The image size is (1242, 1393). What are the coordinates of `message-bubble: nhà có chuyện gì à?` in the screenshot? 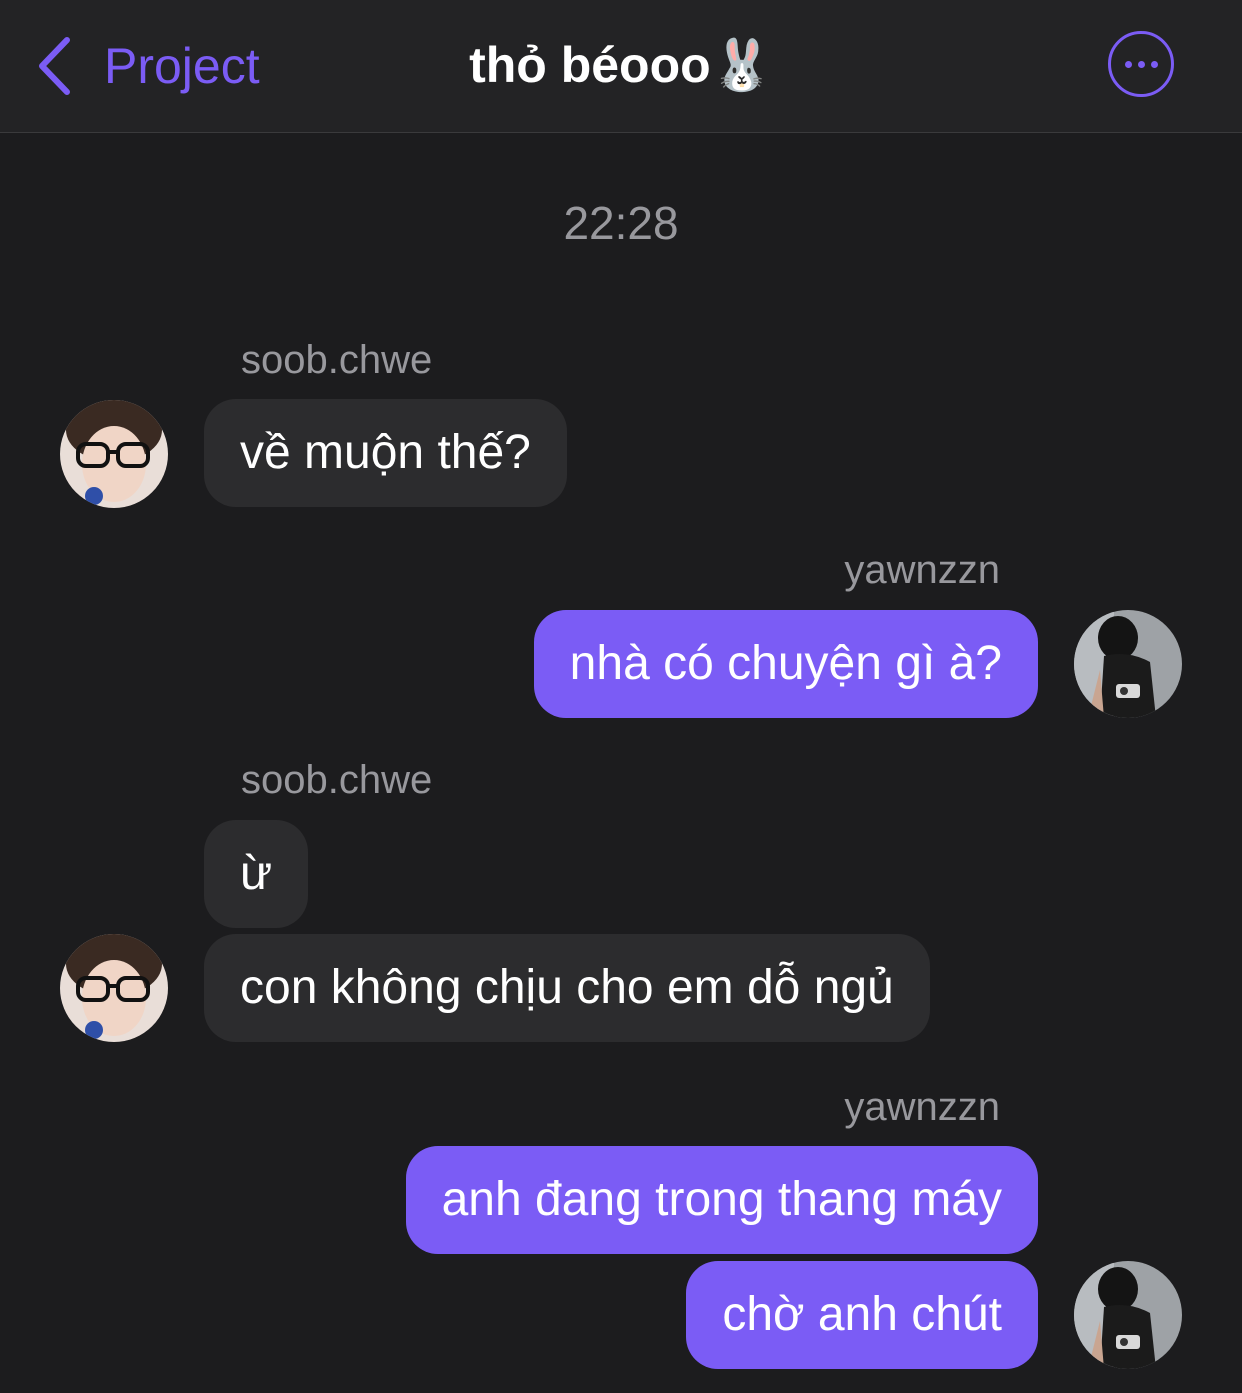 It's located at (785, 664).